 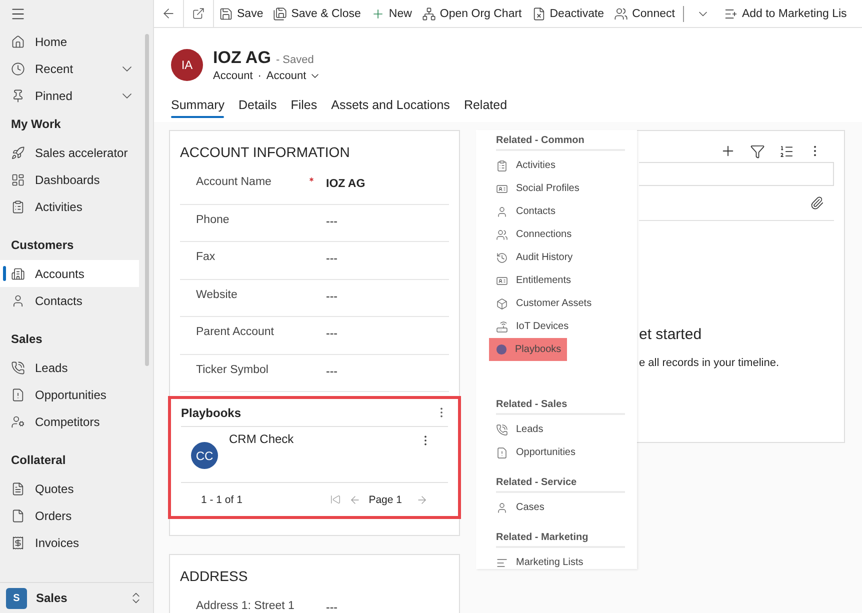 I want to click on selection-bar, so click(x=4, y=273).